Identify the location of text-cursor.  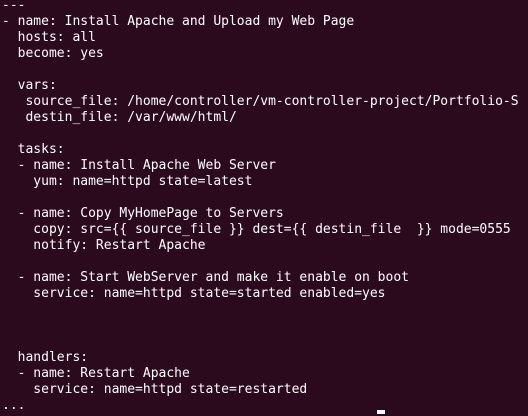
(381, 412).